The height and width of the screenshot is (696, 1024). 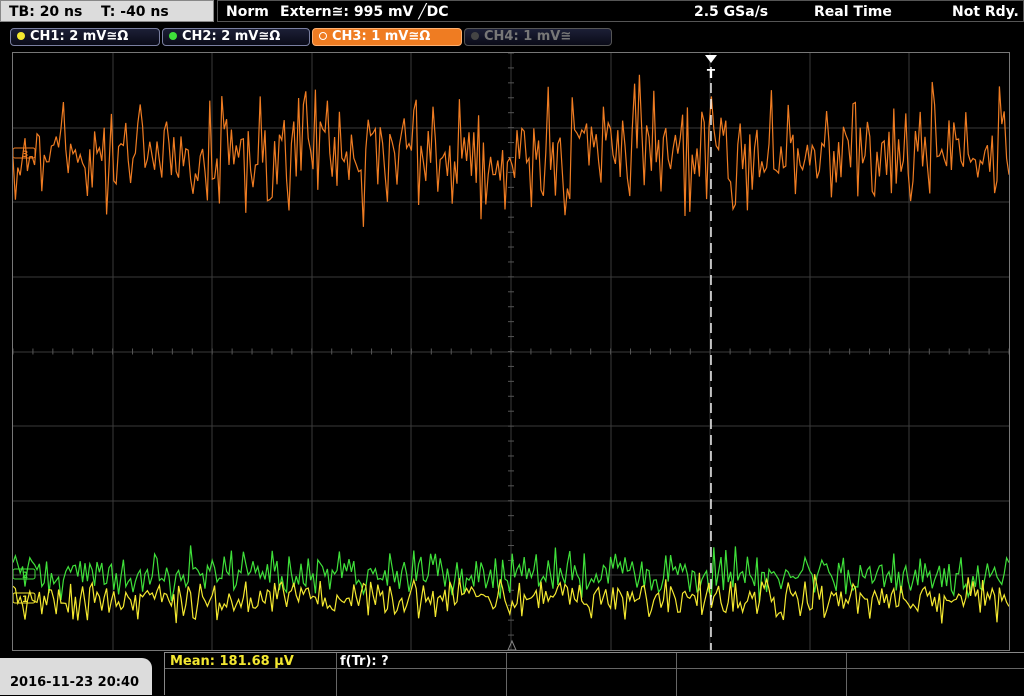 What do you see at coordinates (381, 36) in the screenshot?
I see `channel-3-label: CH3: 1 mV≅Ω` at bounding box center [381, 36].